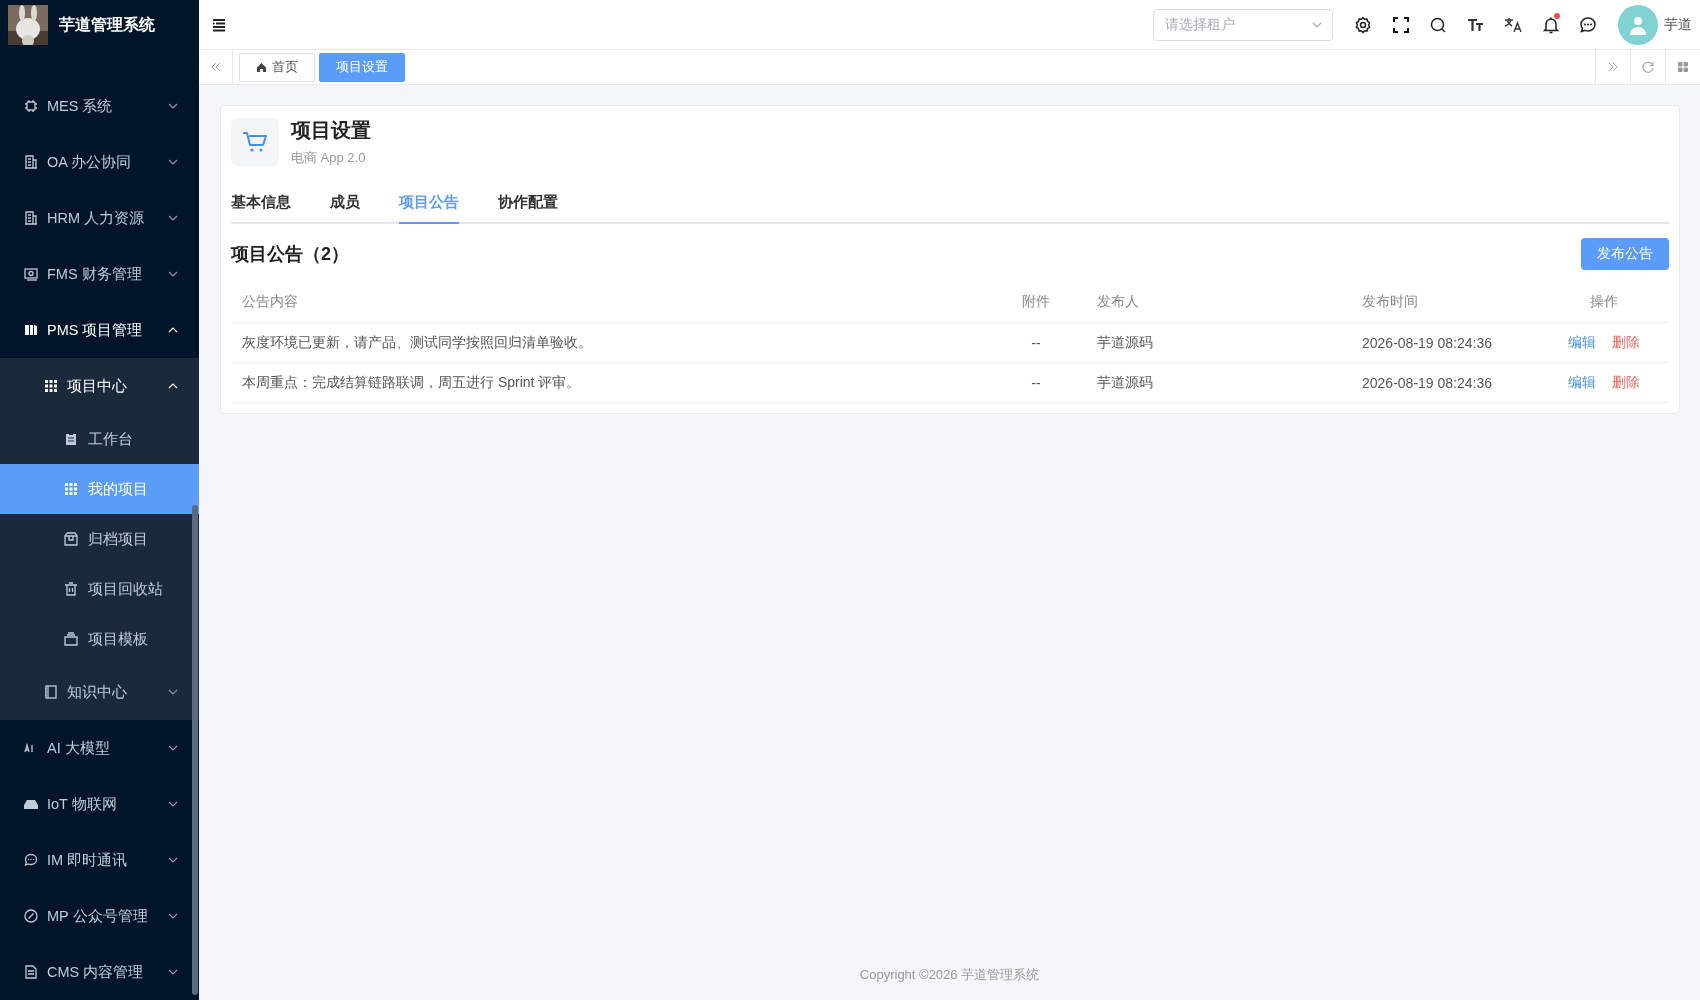 The image size is (1700, 1000). What do you see at coordinates (71, 439) in the screenshot?
I see `clipboard-icon` at bounding box center [71, 439].